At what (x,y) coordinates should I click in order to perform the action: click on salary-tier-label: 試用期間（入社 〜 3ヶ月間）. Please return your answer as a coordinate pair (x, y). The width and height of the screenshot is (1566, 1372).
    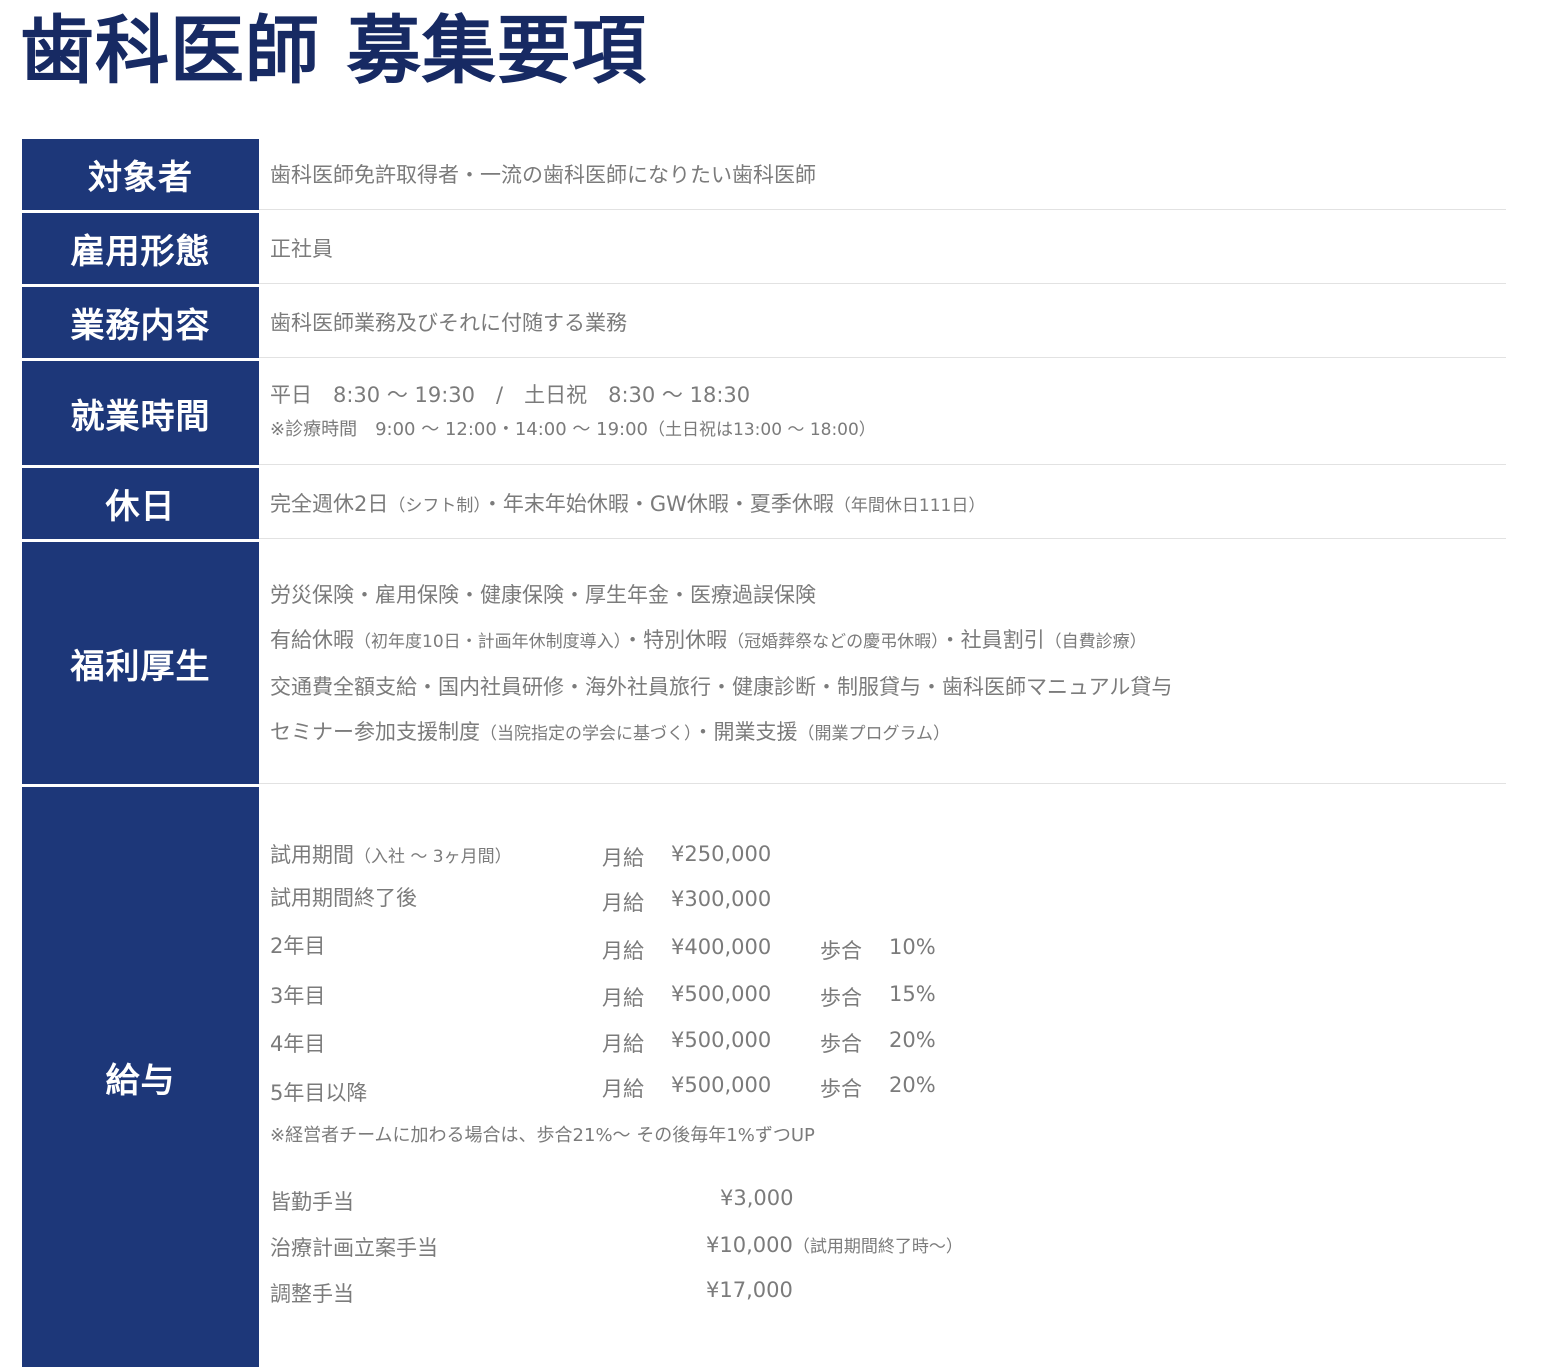
    Looking at the image, I should click on (391, 855).